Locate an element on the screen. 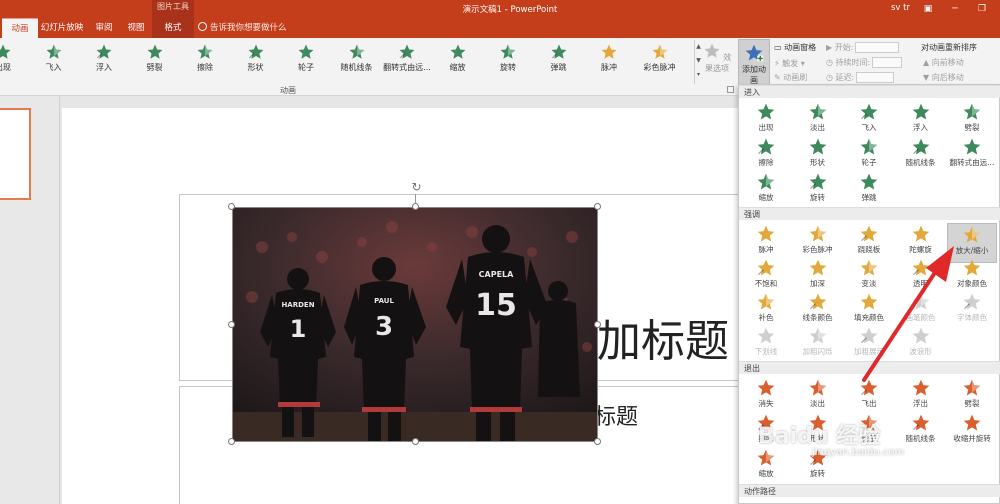  emphasis-effect-item: 字体颜色 is located at coordinates (972, 311).